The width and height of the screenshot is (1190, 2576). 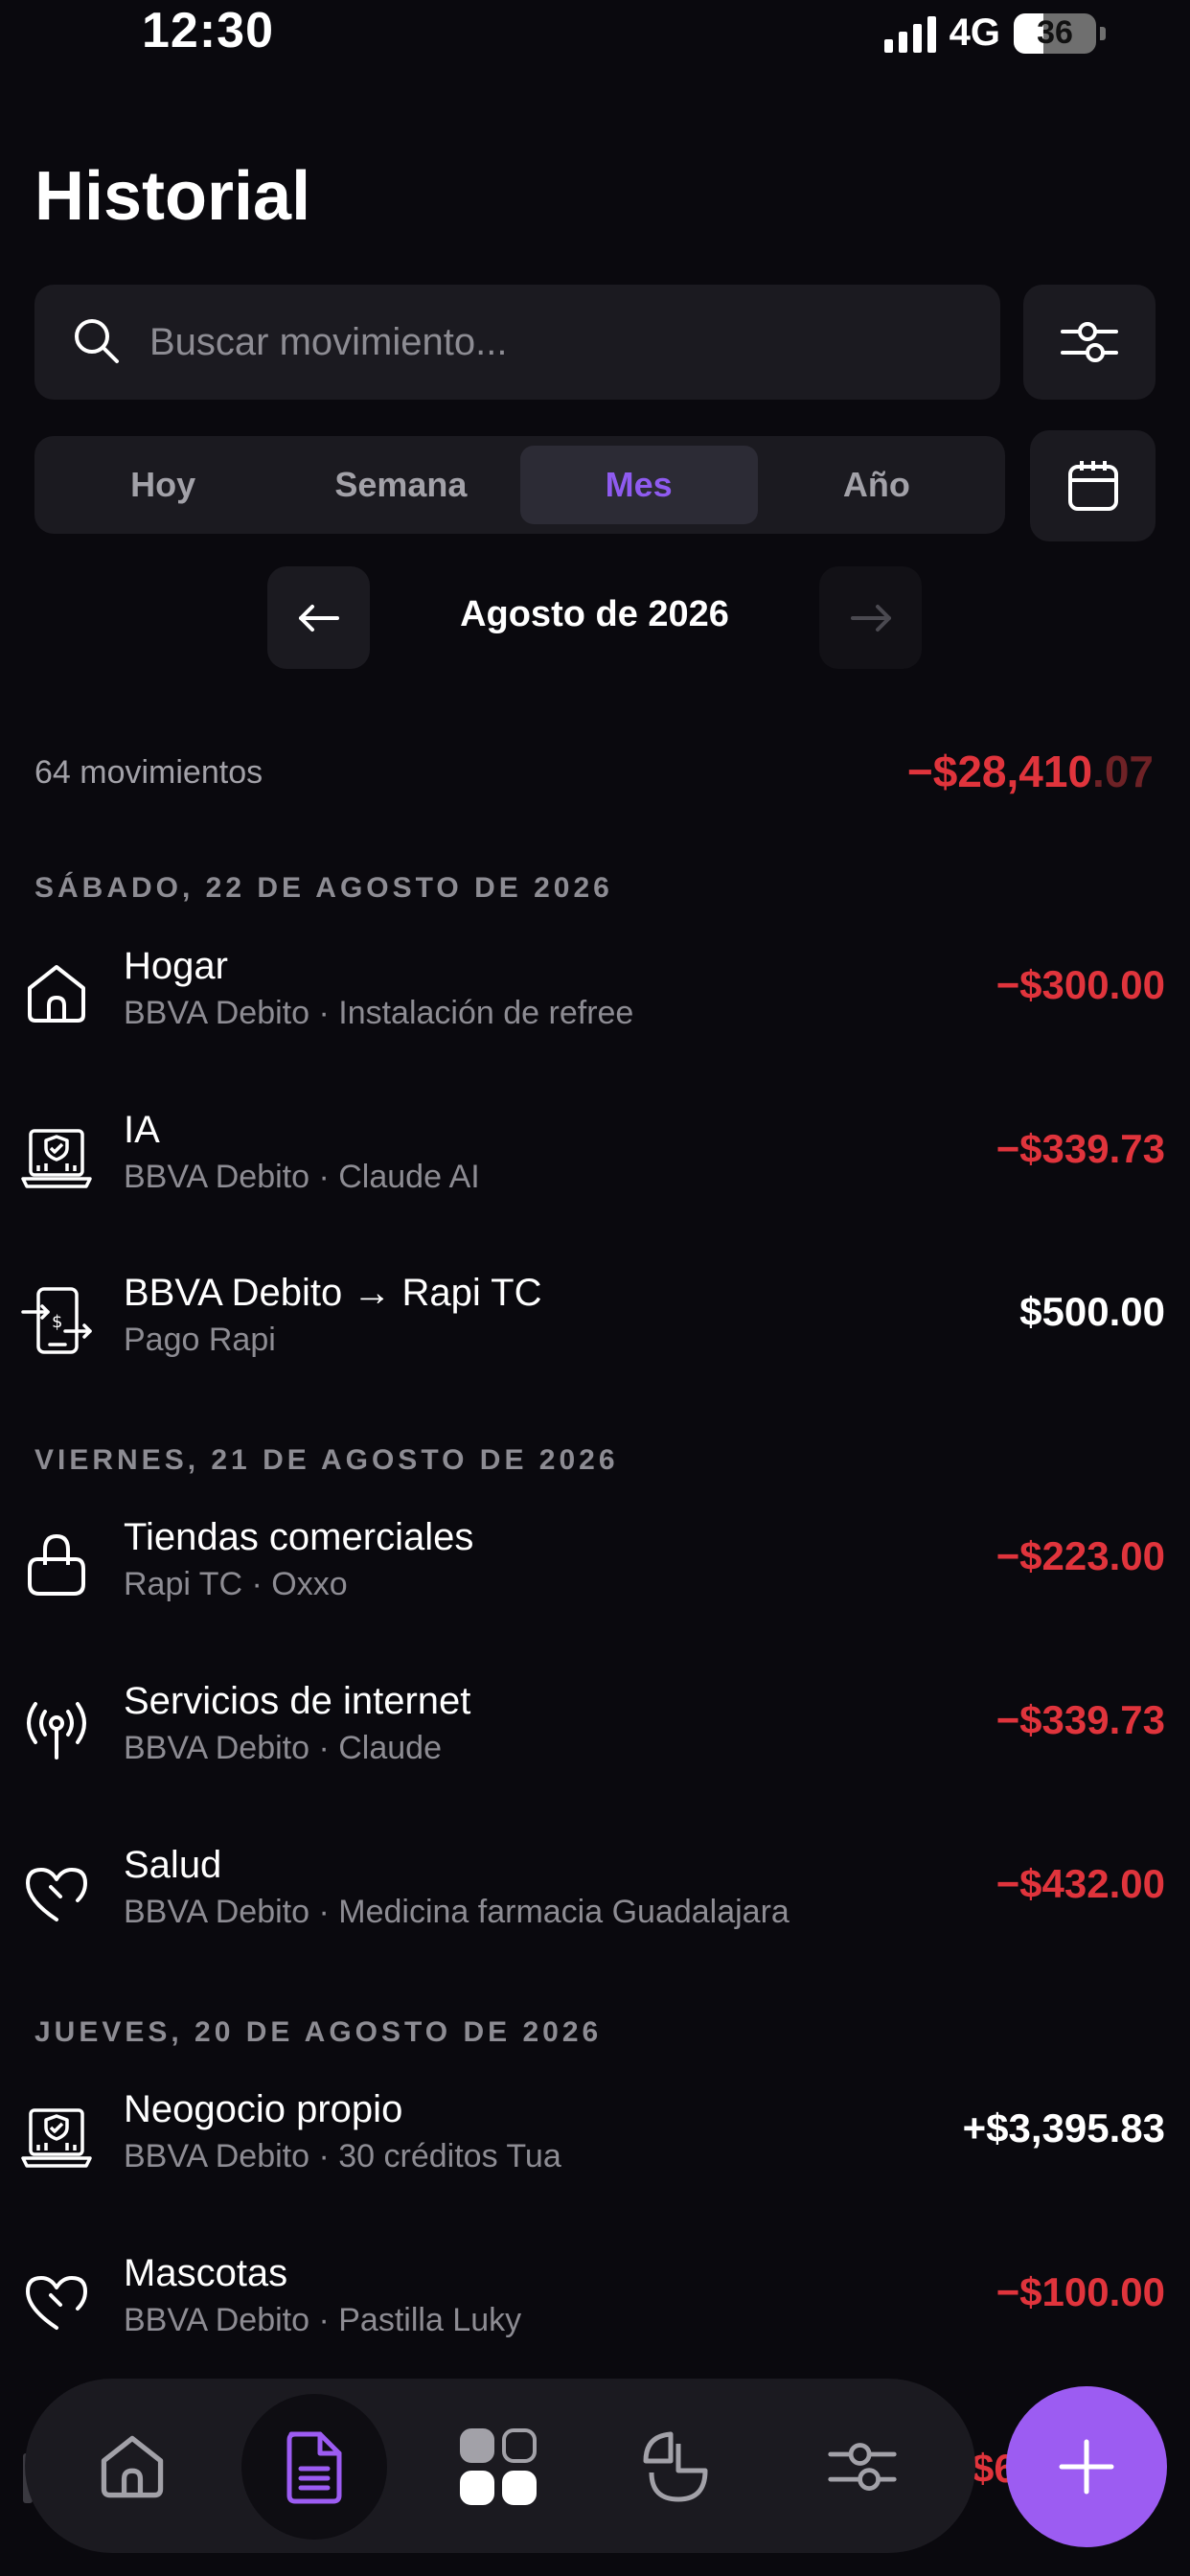 What do you see at coordinates (1080, 2291) in the screenshot?
I see `transaction-amount: −$100.00` at bounding box center [1080, 2291].